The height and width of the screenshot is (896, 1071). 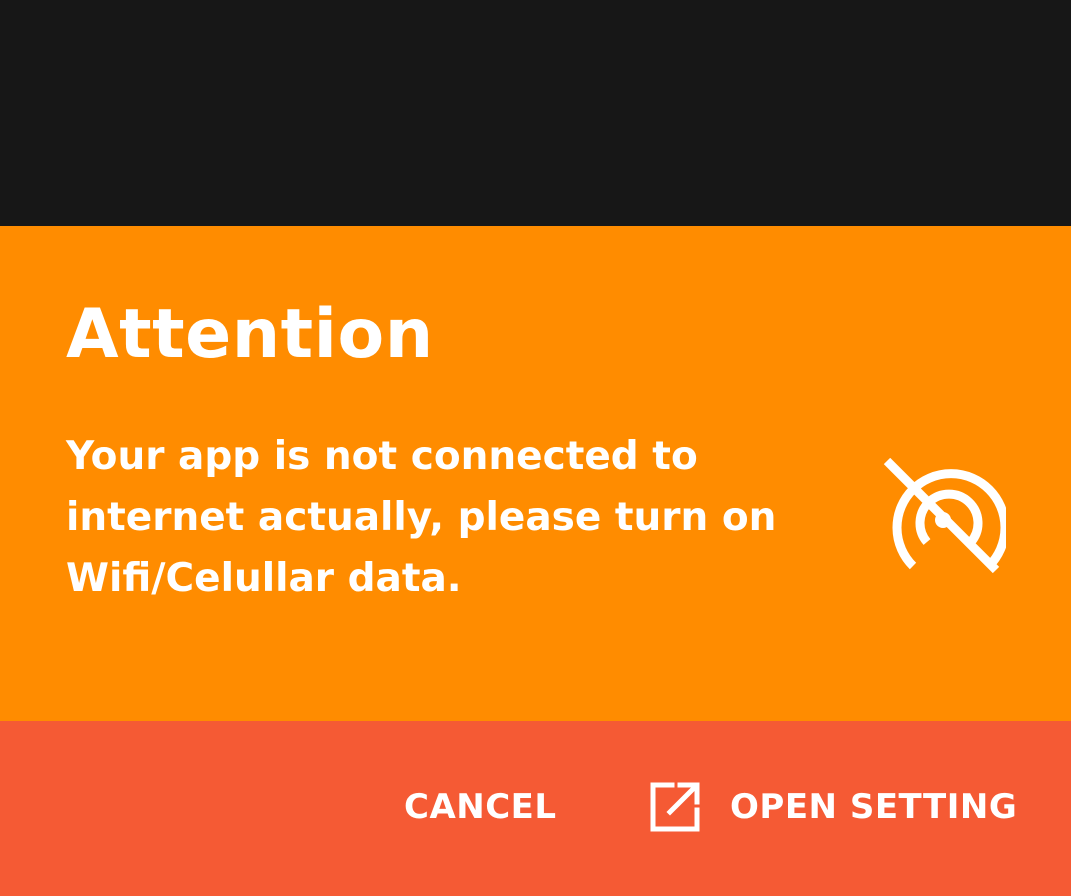 I want to click on open-in-new-icon, so click(x=675, y=807).